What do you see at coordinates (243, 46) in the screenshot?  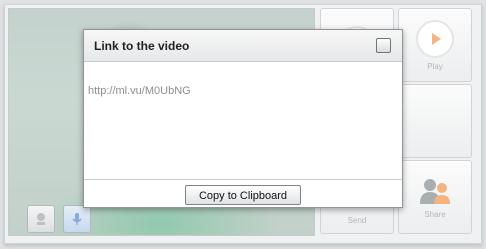 I see `dialog-header: Link to the video` at bounding box center [243, 46].